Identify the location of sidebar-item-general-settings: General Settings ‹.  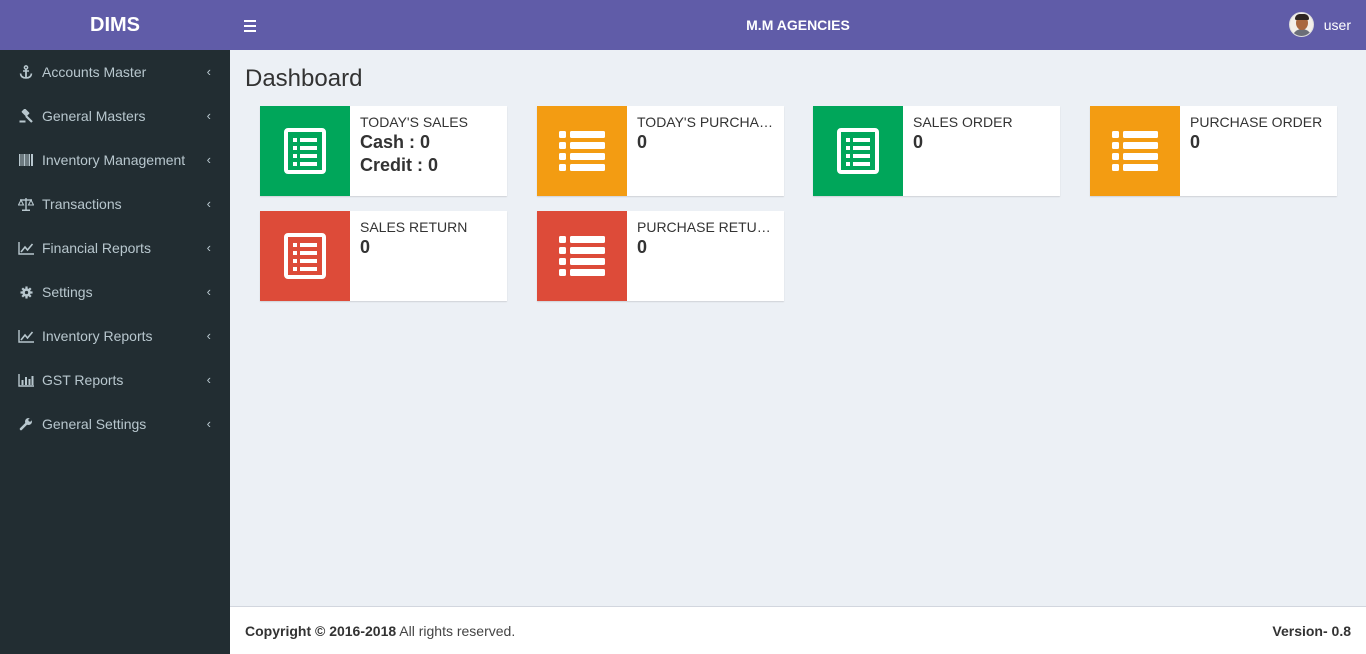
(115, 424).